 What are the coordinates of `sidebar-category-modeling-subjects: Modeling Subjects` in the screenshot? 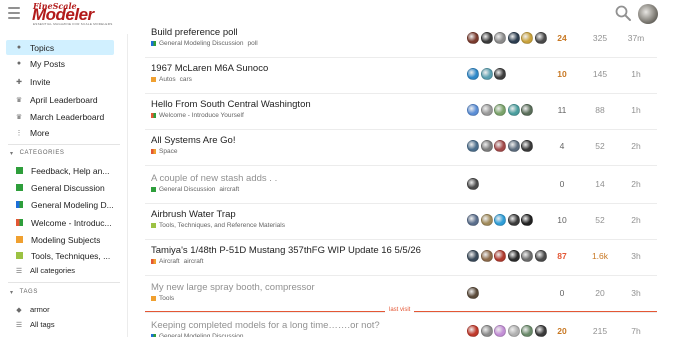 It's located at (60, 239).